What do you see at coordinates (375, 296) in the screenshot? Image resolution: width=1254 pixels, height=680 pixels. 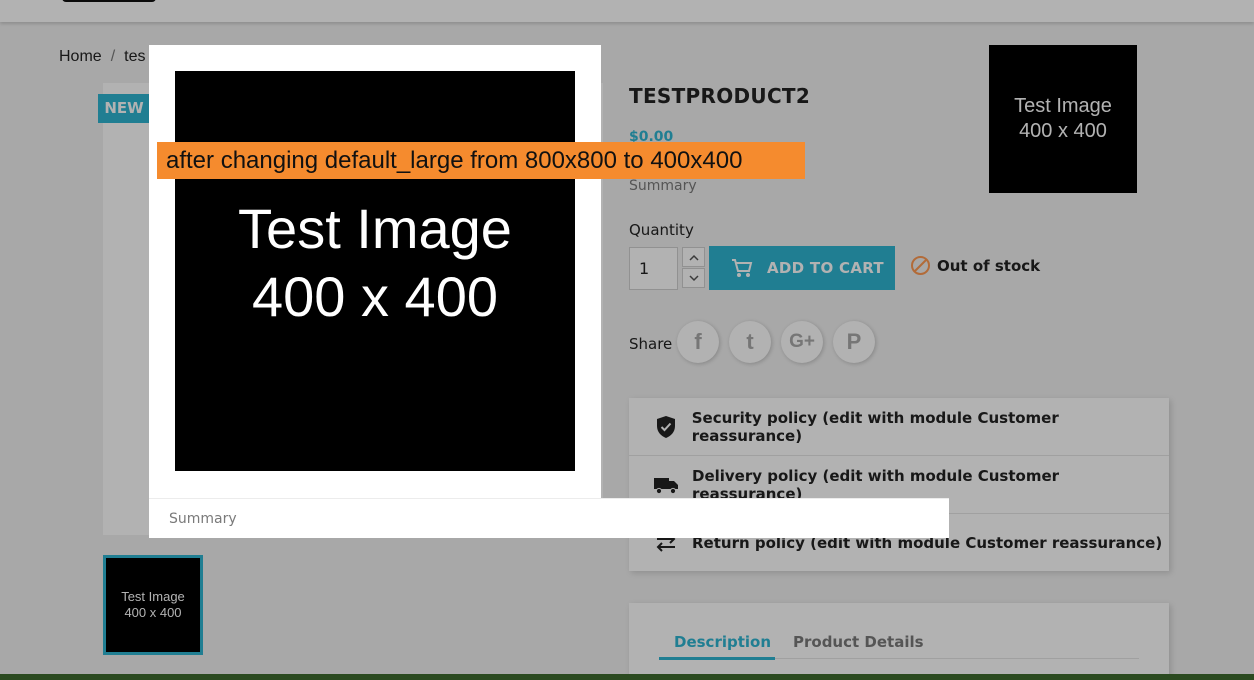 I see `modal-image-line2: 400 x 400` at bounding box center [375, 296].